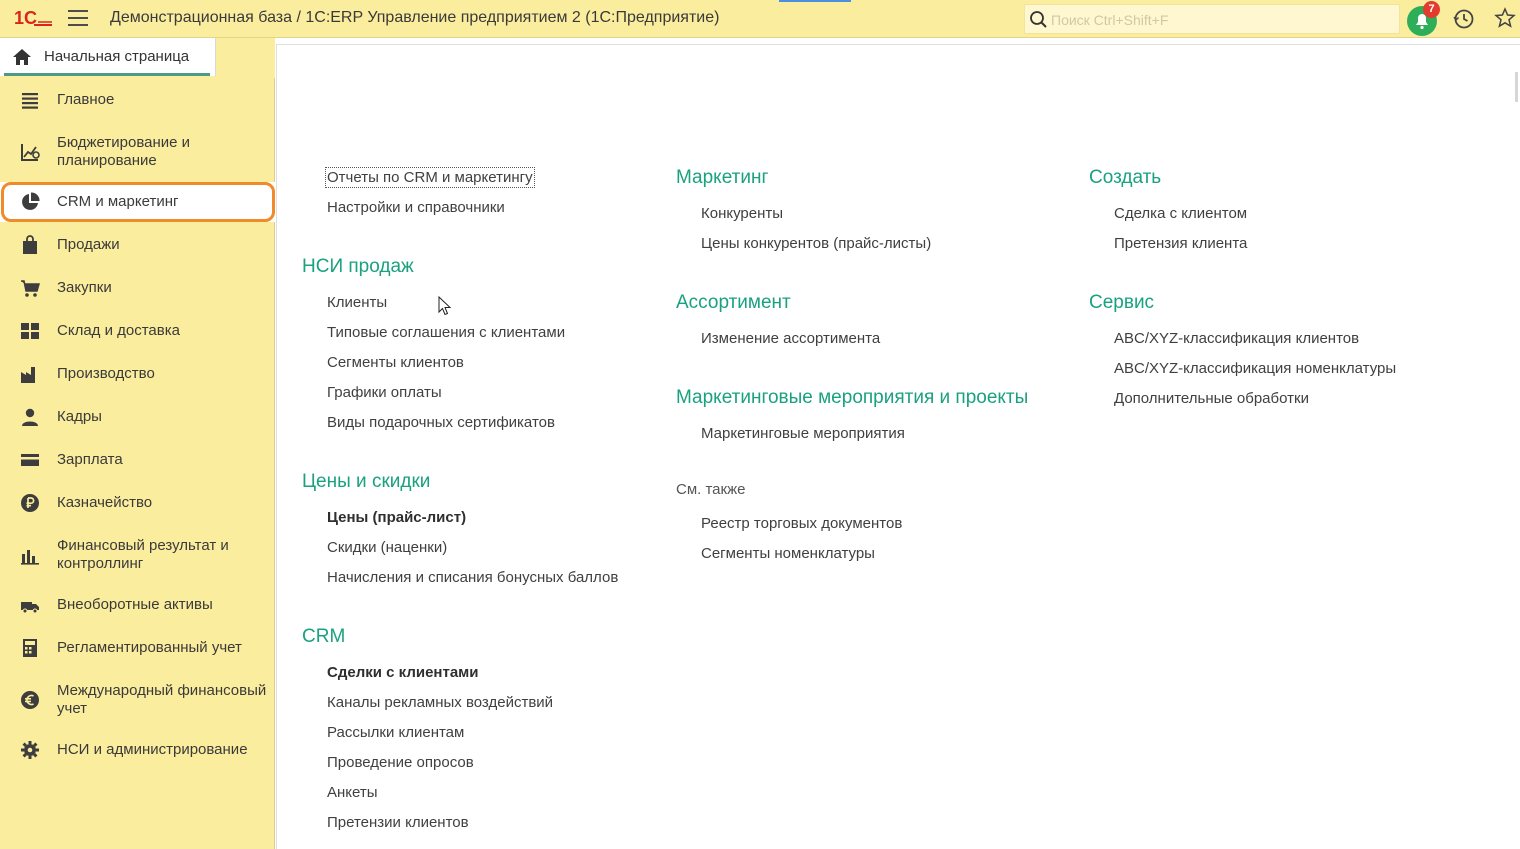 The width and height of the screenshot is (1520, 849). What do you see at coordinates (118, 201) in the screenshot?
I see `sidebar-item-label: CRM и маркетинг` at bounding box center [118, 201].